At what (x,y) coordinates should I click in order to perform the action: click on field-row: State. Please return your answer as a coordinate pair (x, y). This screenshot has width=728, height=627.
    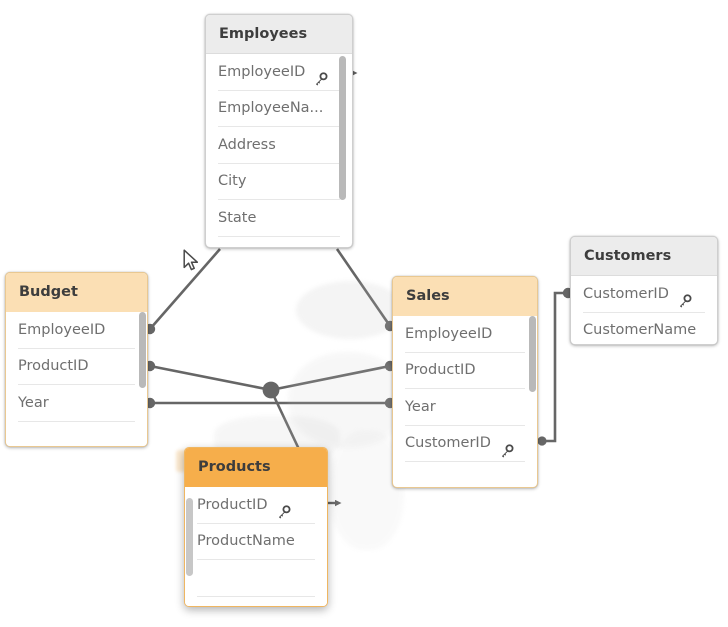
    Looking at the image, I should click on (279, 218).